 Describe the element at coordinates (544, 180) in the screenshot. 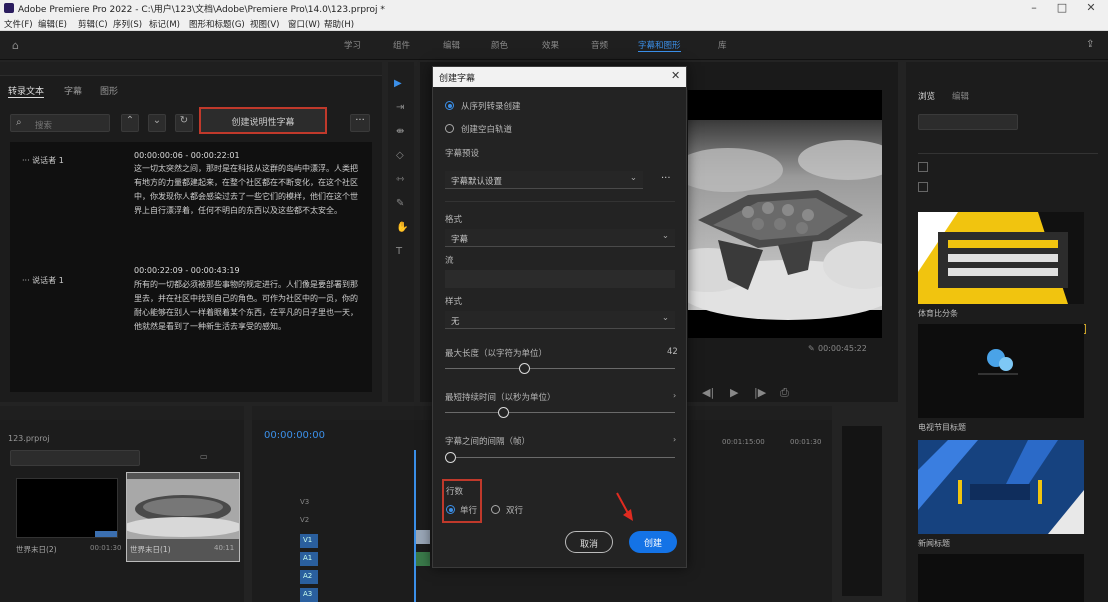

I see `preset-select: 字幕默认设置 ⌄` at that location.